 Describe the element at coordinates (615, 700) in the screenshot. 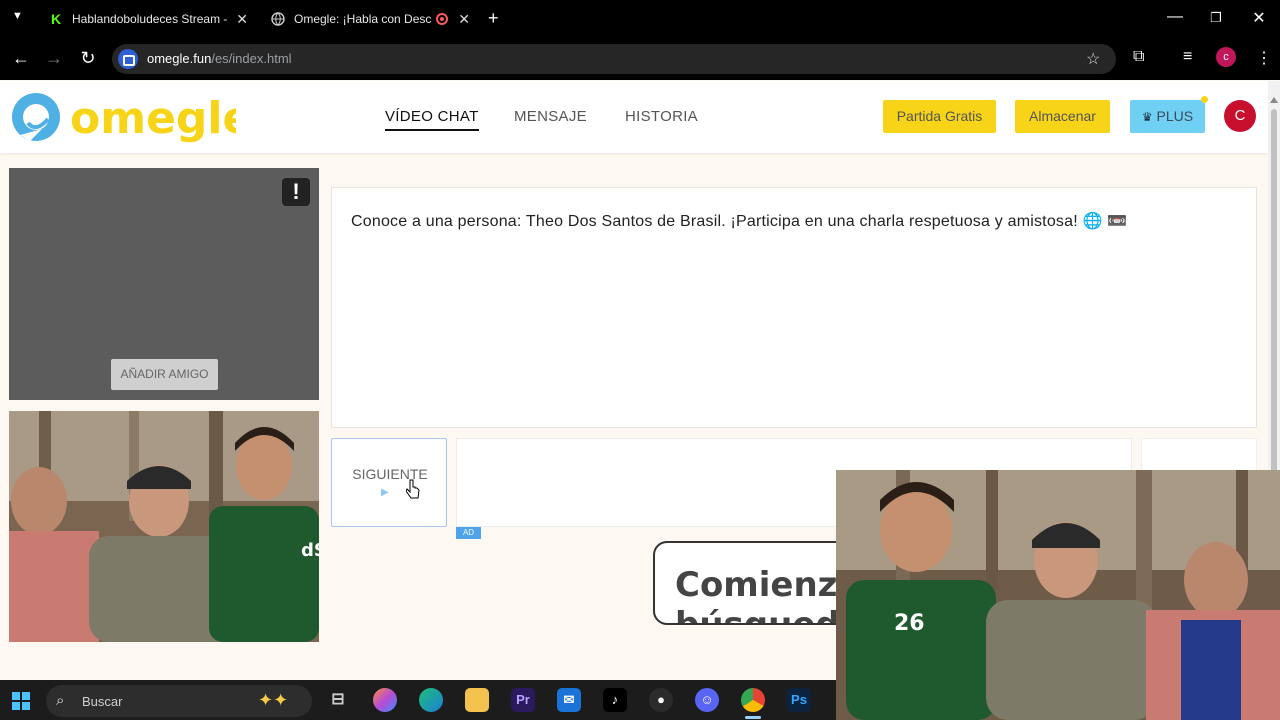

I see `tiktok-icon: ♪` at that location.